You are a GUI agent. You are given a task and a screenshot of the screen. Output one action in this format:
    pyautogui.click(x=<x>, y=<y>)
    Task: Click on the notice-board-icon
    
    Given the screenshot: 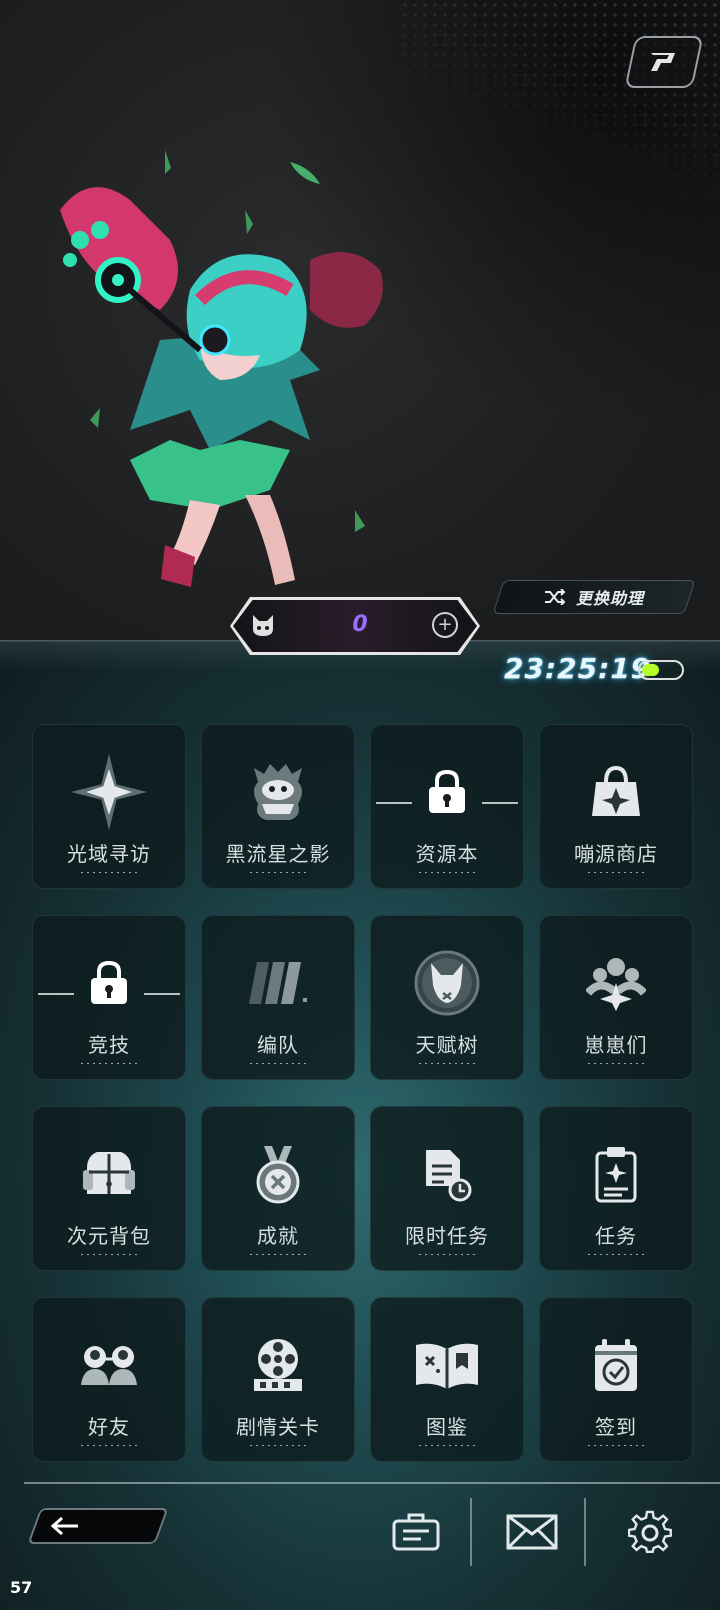 What is the action you would take?
    pyautogui.click(x=416, y=1532)
    